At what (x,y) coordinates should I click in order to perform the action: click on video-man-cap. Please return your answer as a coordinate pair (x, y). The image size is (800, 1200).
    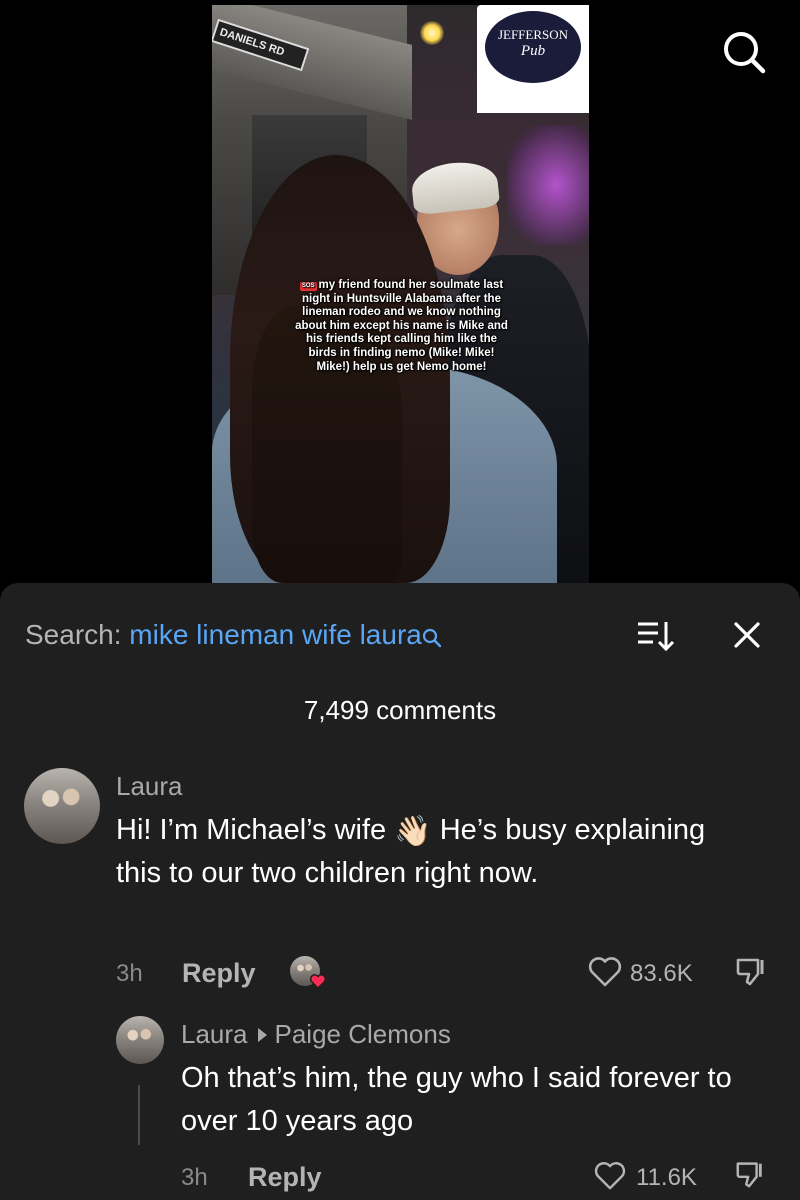
    Looking at the image, I should click on (455, 187).